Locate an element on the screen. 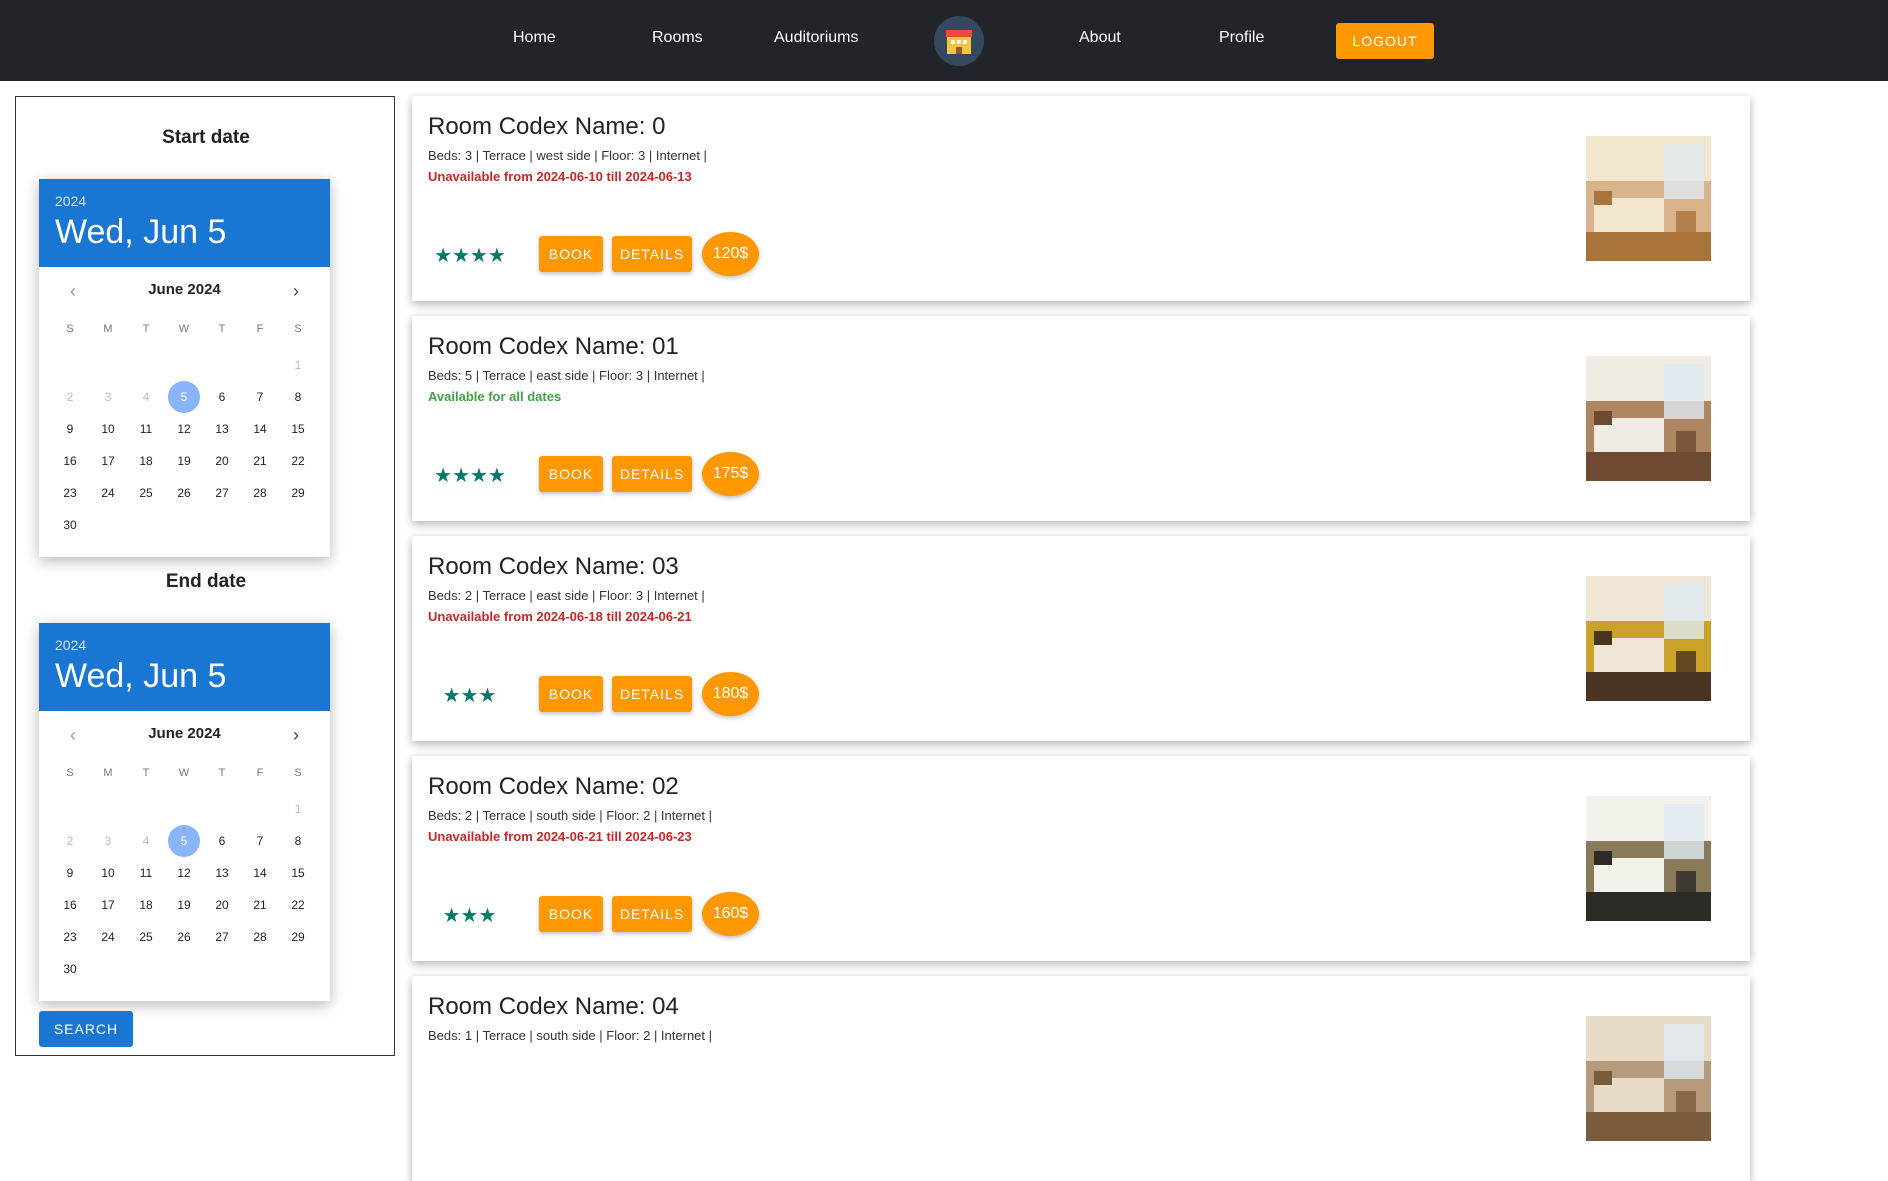  nav-profile-link: Profile is located at coordinates (1241, 38).